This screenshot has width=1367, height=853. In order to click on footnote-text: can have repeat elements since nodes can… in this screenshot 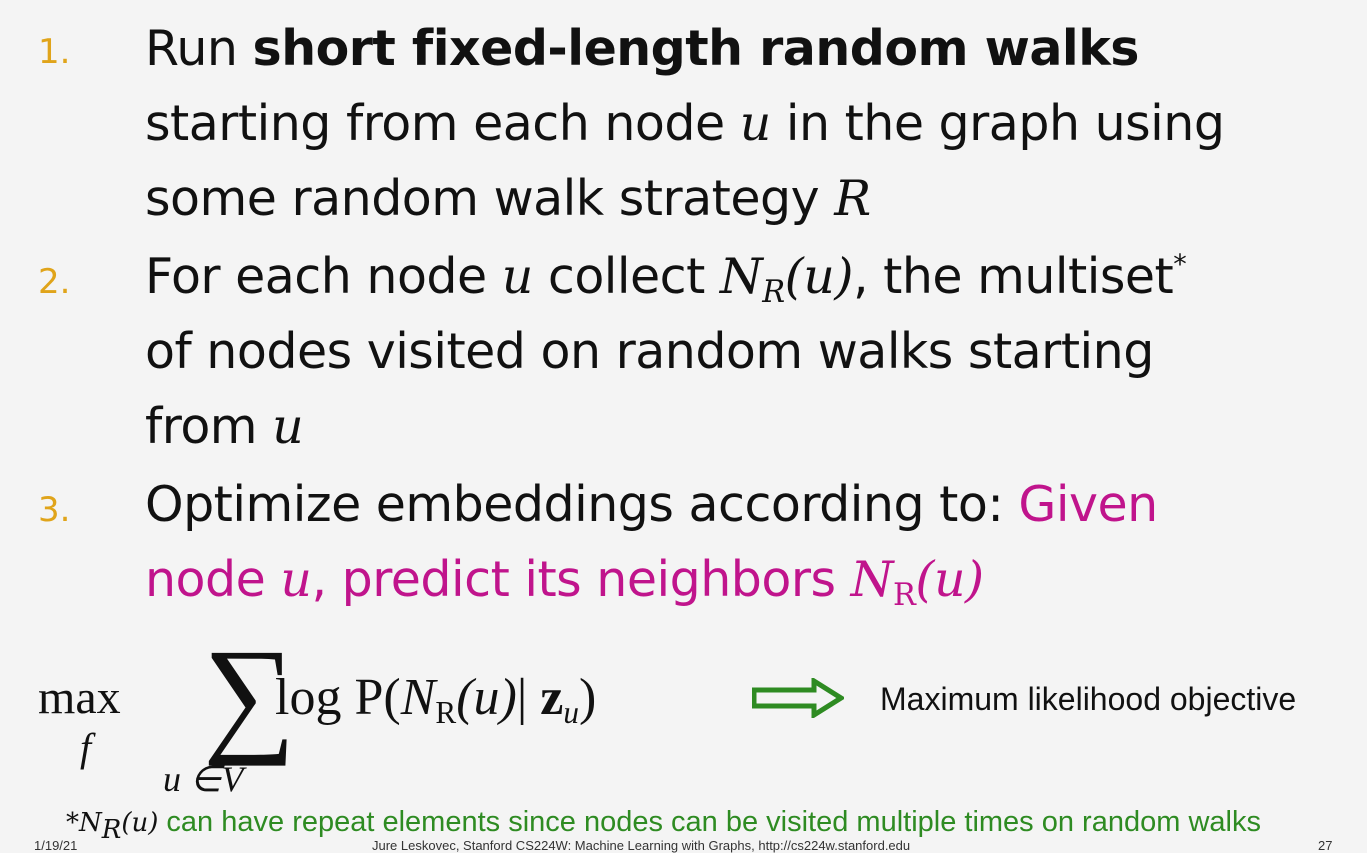, I will do `click(709, 822)`.